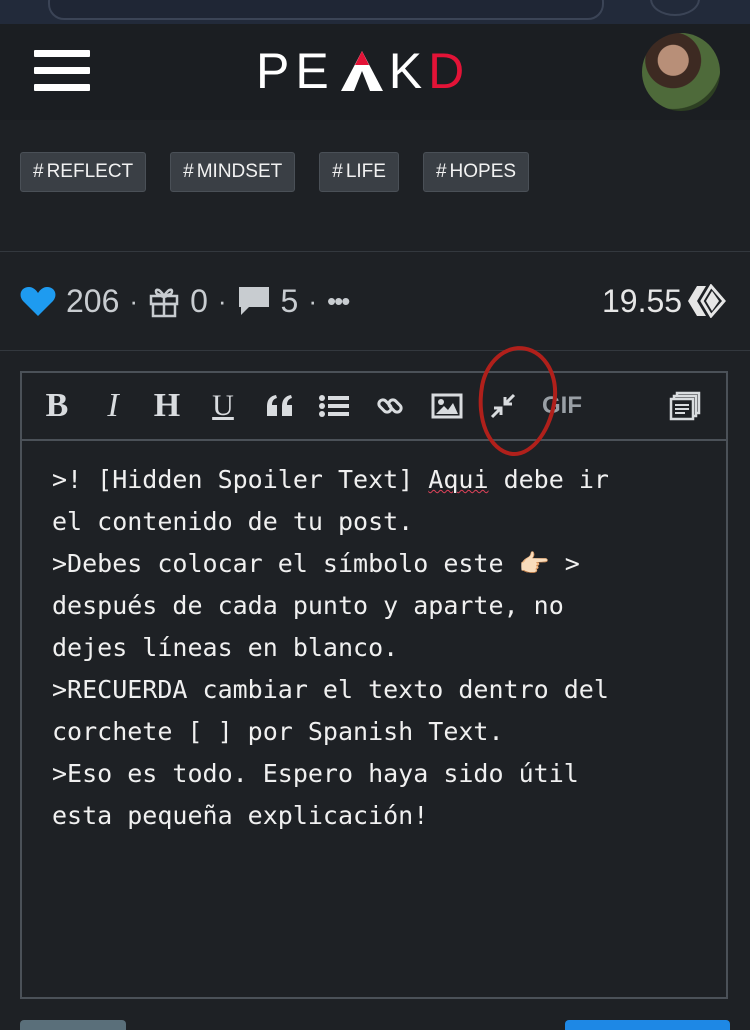  I want to click on gifts-count: 0, so click(199, 301).